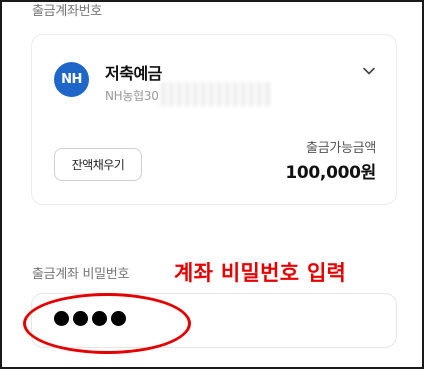 This screenshot has width=424, height=369. Describe the element at coordinates (341, 148) in the screenshot. I see `available-balance-label: 출금가능금액` at that location.